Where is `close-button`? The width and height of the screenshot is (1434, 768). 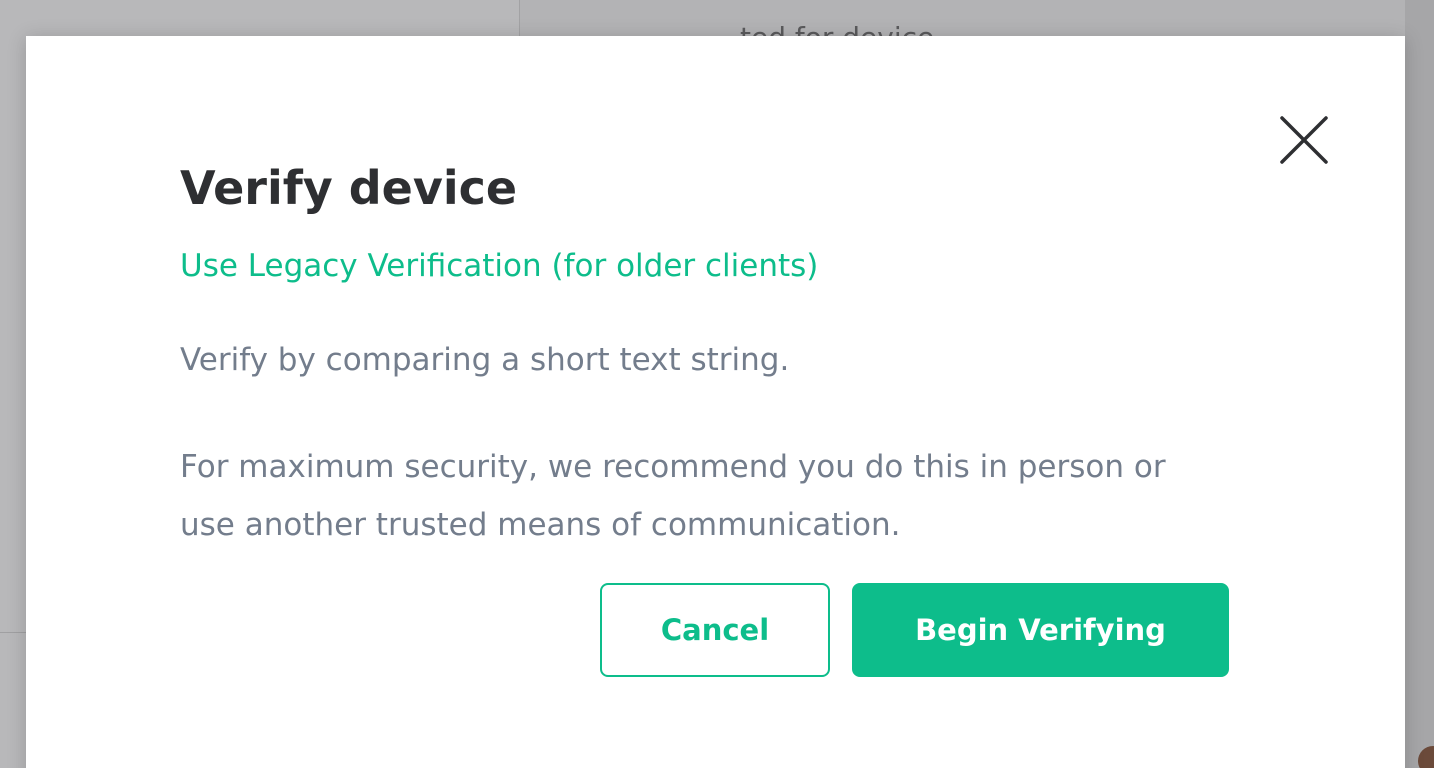 close-button is located at coordinates (1304, 140).